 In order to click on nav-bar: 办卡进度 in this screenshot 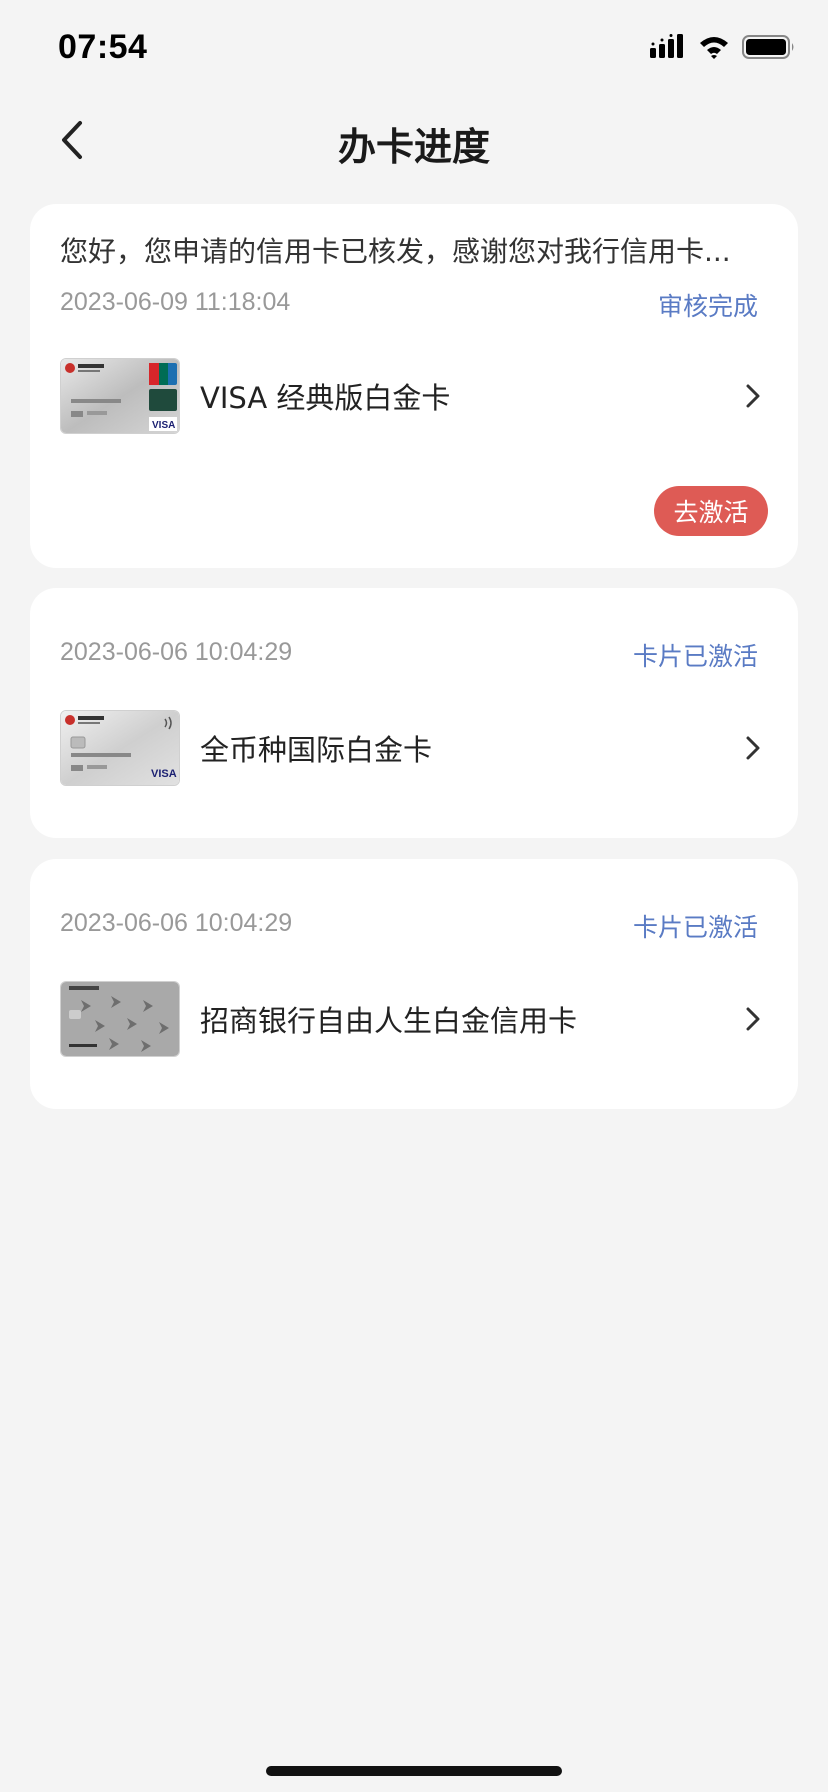, I will do `click(414, 140)`.